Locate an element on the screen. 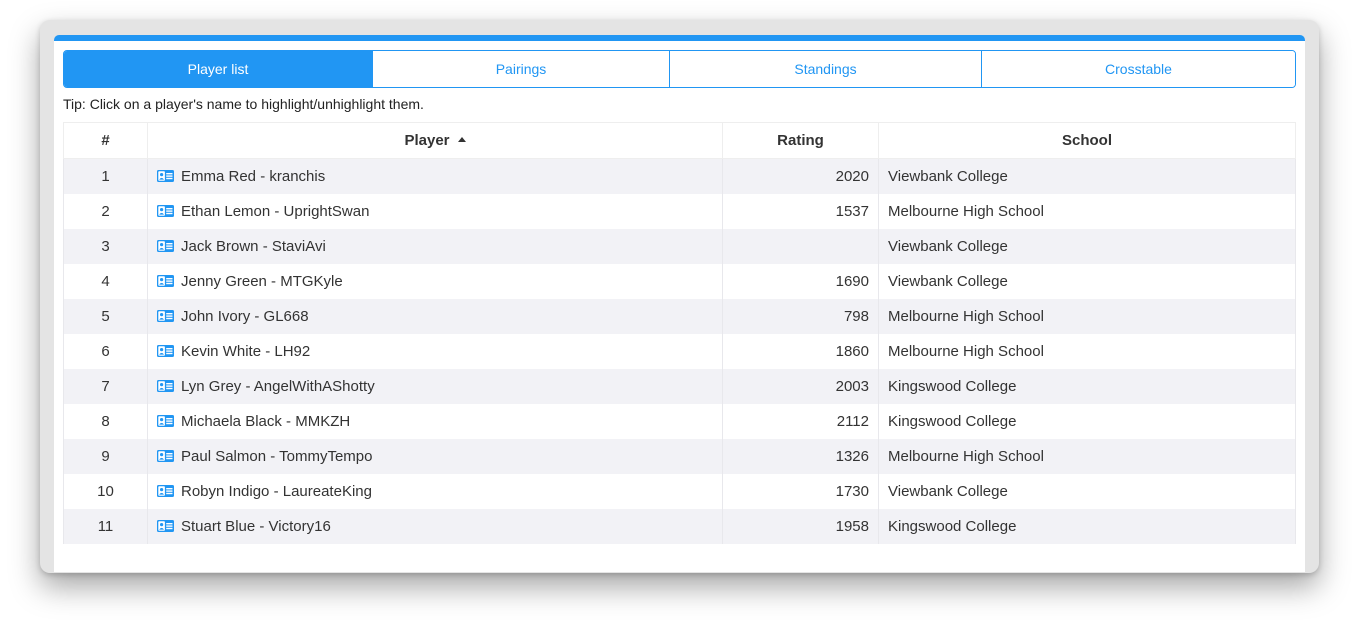 This screenshot has height=633, width=1359. rating-cell: 2020 is located at coordinates (800, 176).